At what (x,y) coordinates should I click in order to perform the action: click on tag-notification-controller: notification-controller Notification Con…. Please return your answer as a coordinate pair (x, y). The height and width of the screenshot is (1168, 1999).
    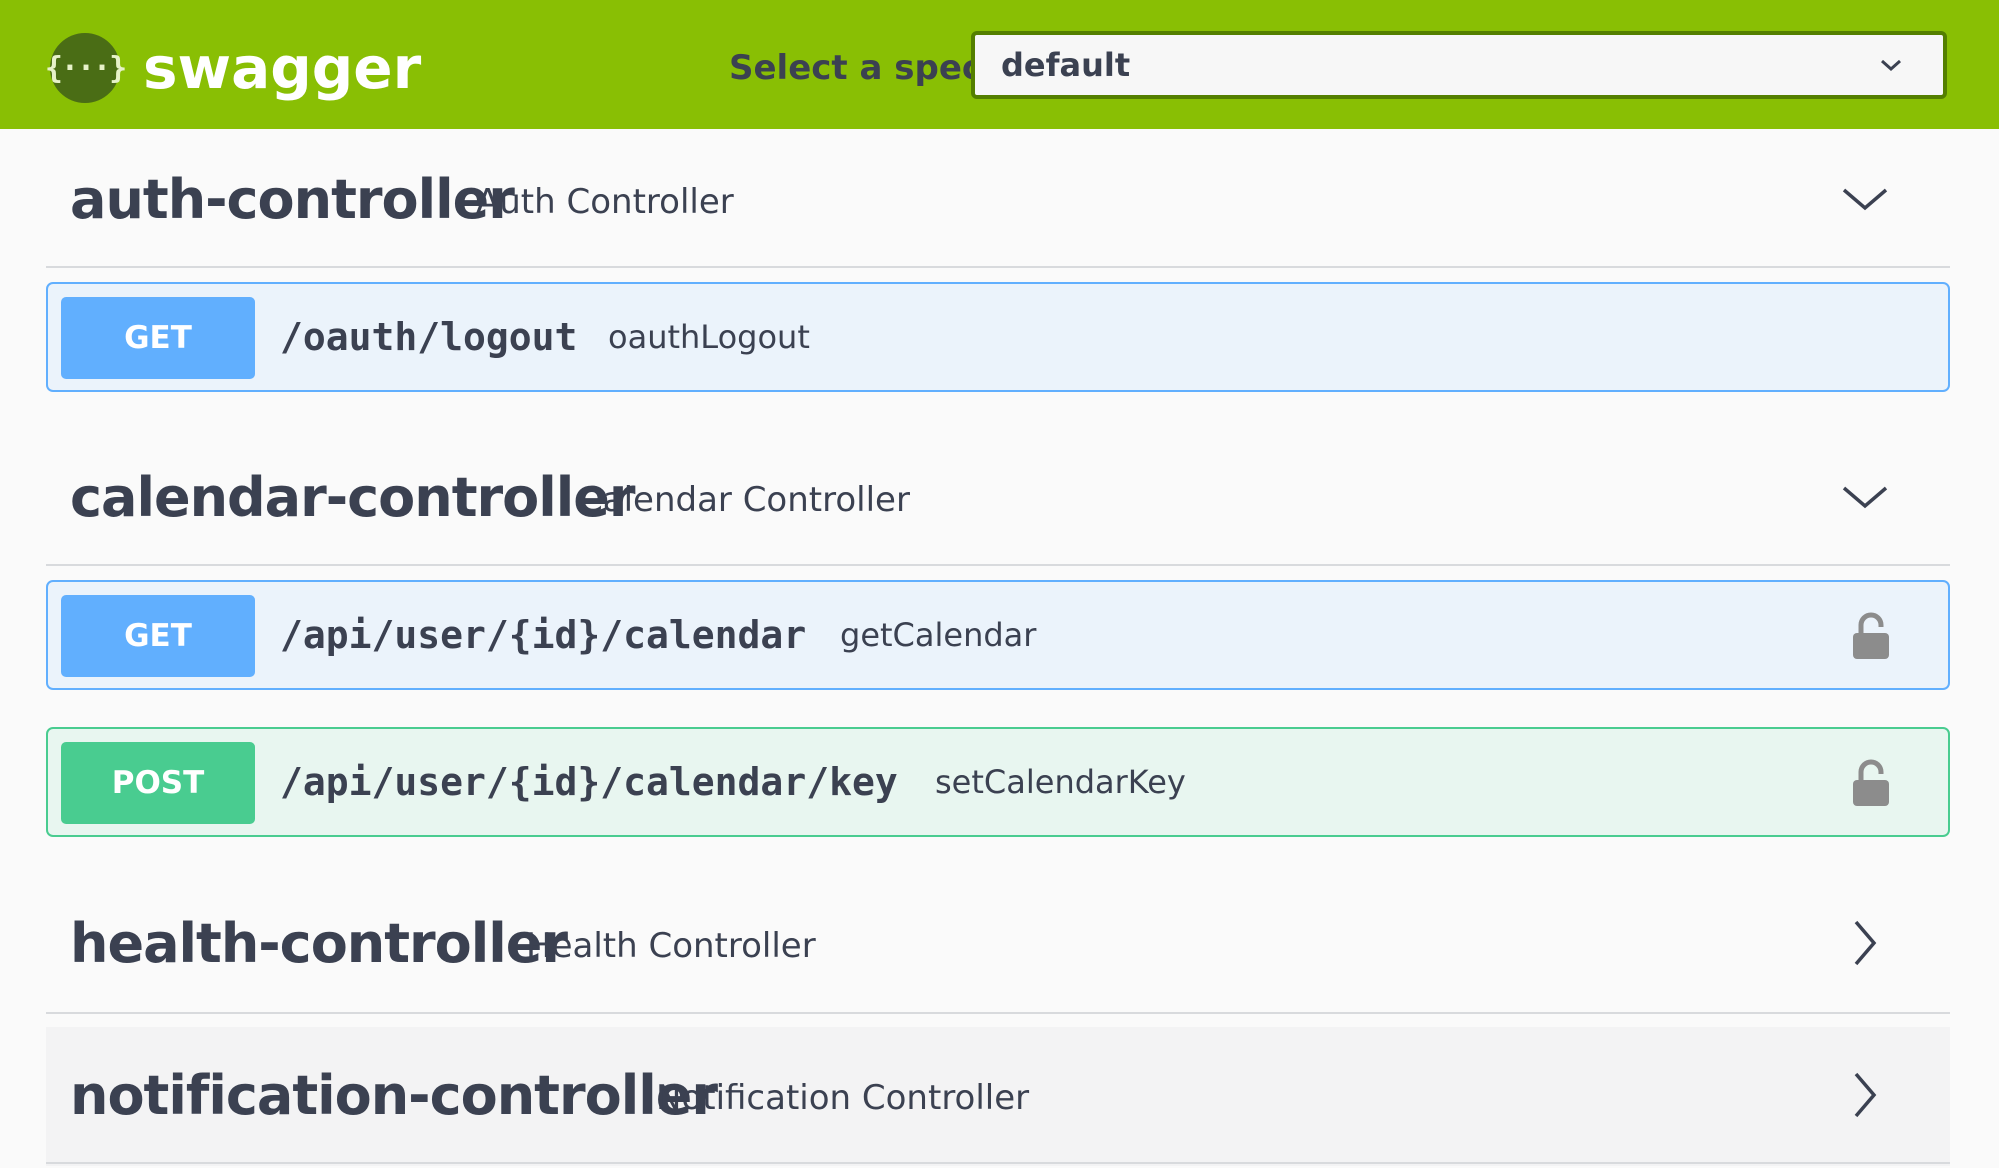
    Looking at the image, I should click on (998, 1096).